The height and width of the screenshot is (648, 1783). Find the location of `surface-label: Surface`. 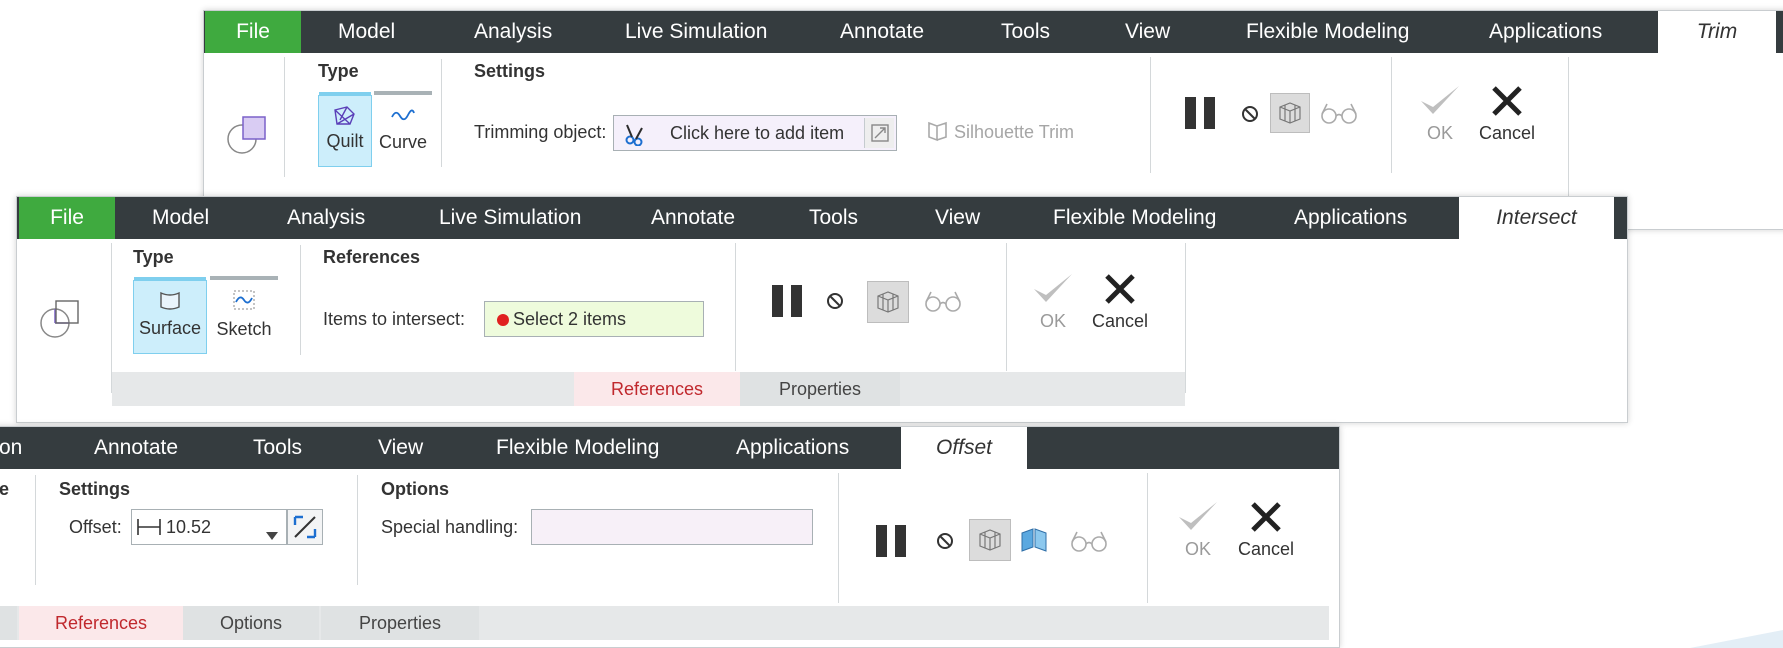

surface-label: Surface is located at coordinates (170, 328).